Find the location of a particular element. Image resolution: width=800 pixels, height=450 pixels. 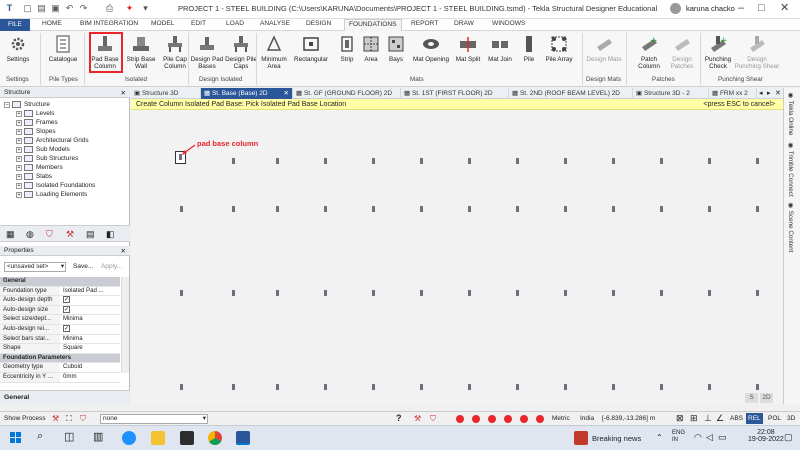

pile-button: Pile is located at coordinates (529, 48).